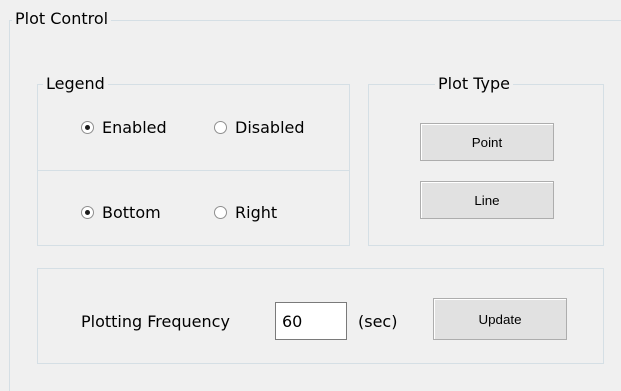  I want to click on plotting-frequency-input, so click(311, 321).